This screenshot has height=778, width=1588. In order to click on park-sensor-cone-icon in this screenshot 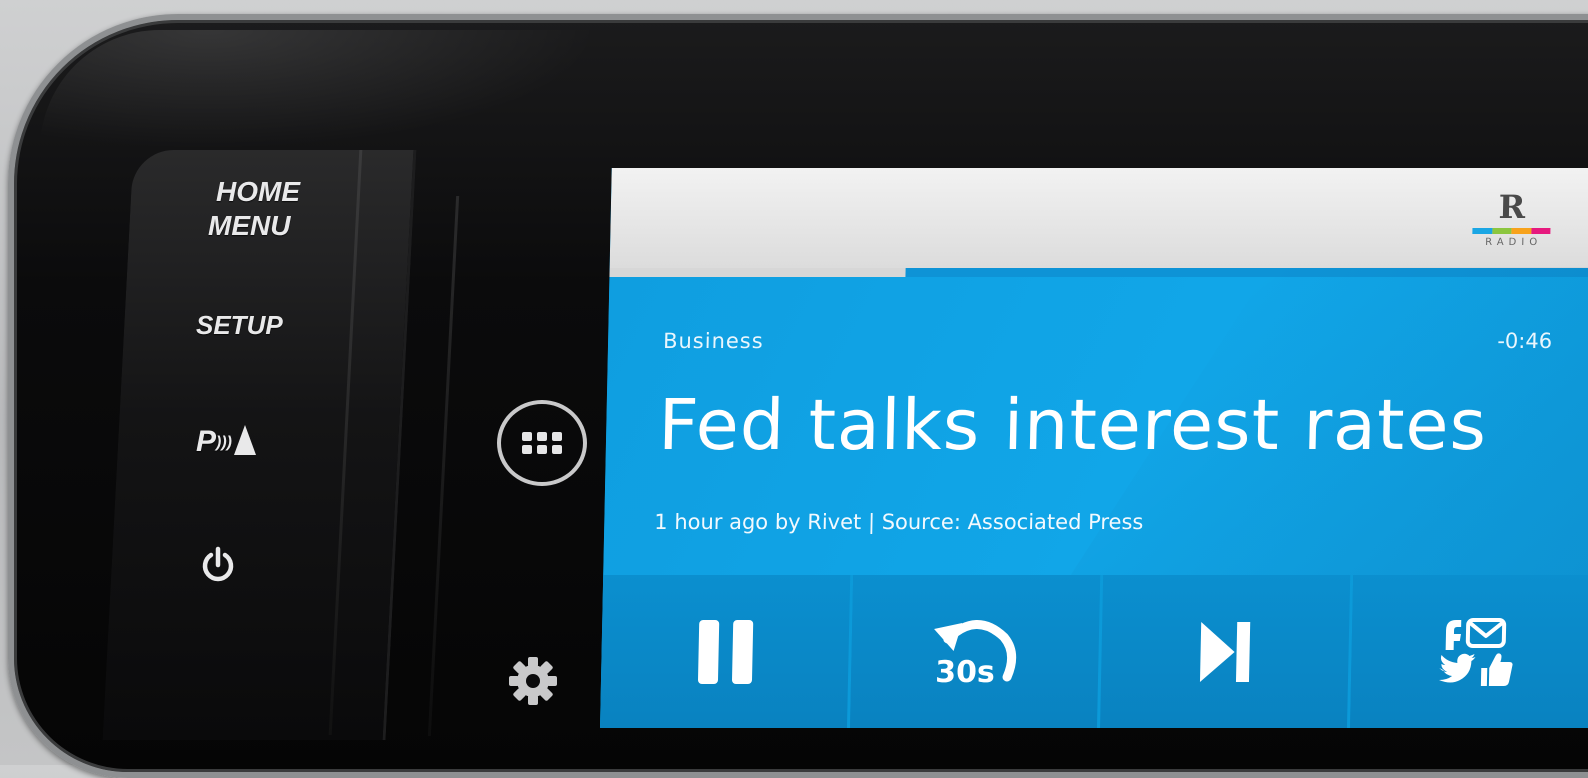, I will do `click(245, 440)`.